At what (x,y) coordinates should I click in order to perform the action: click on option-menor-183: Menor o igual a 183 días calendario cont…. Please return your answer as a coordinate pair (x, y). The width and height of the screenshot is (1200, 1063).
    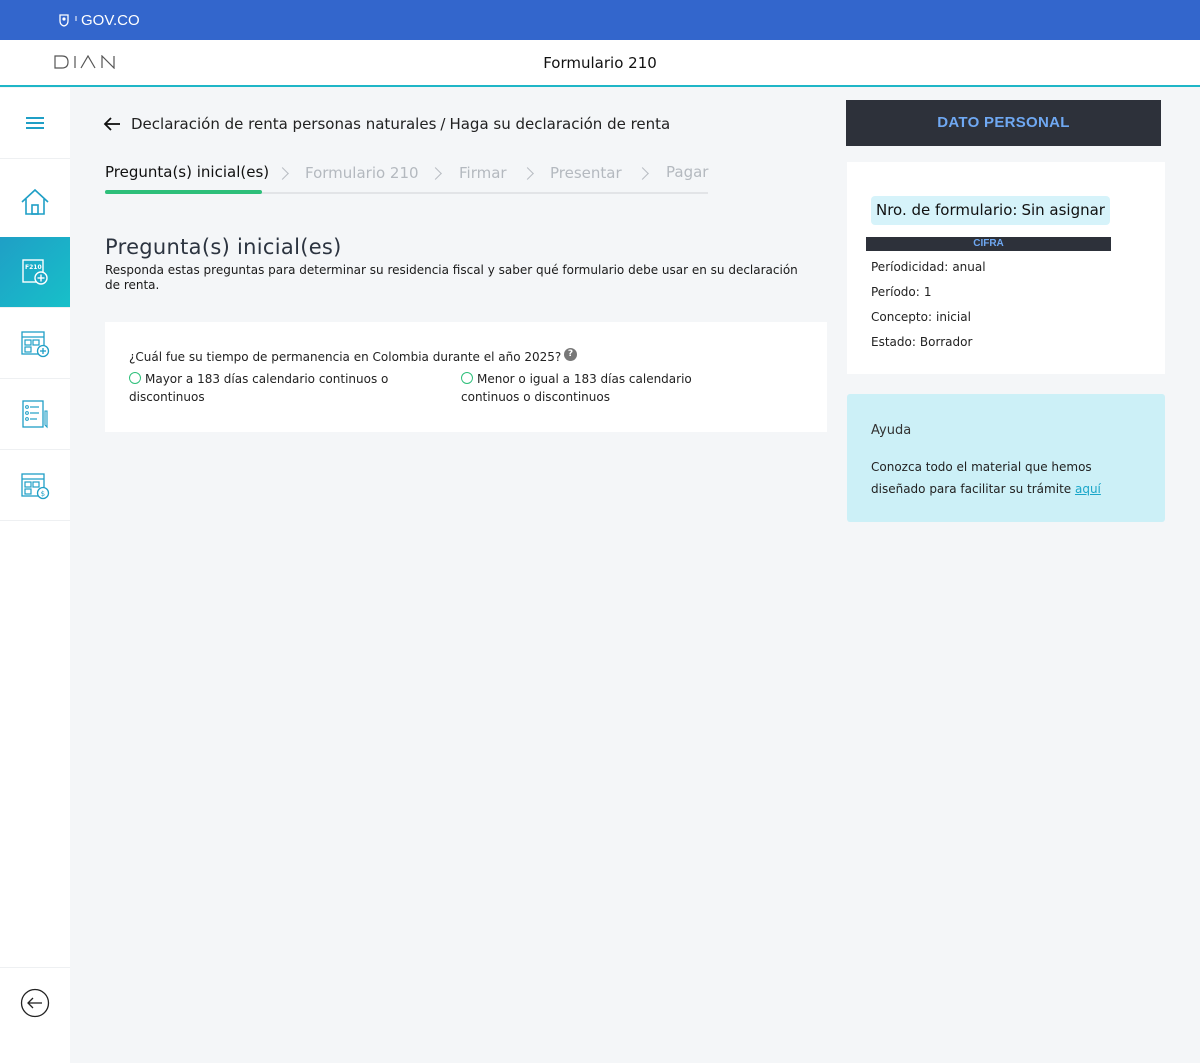
    Looking at the image, I should click on (606, 388).